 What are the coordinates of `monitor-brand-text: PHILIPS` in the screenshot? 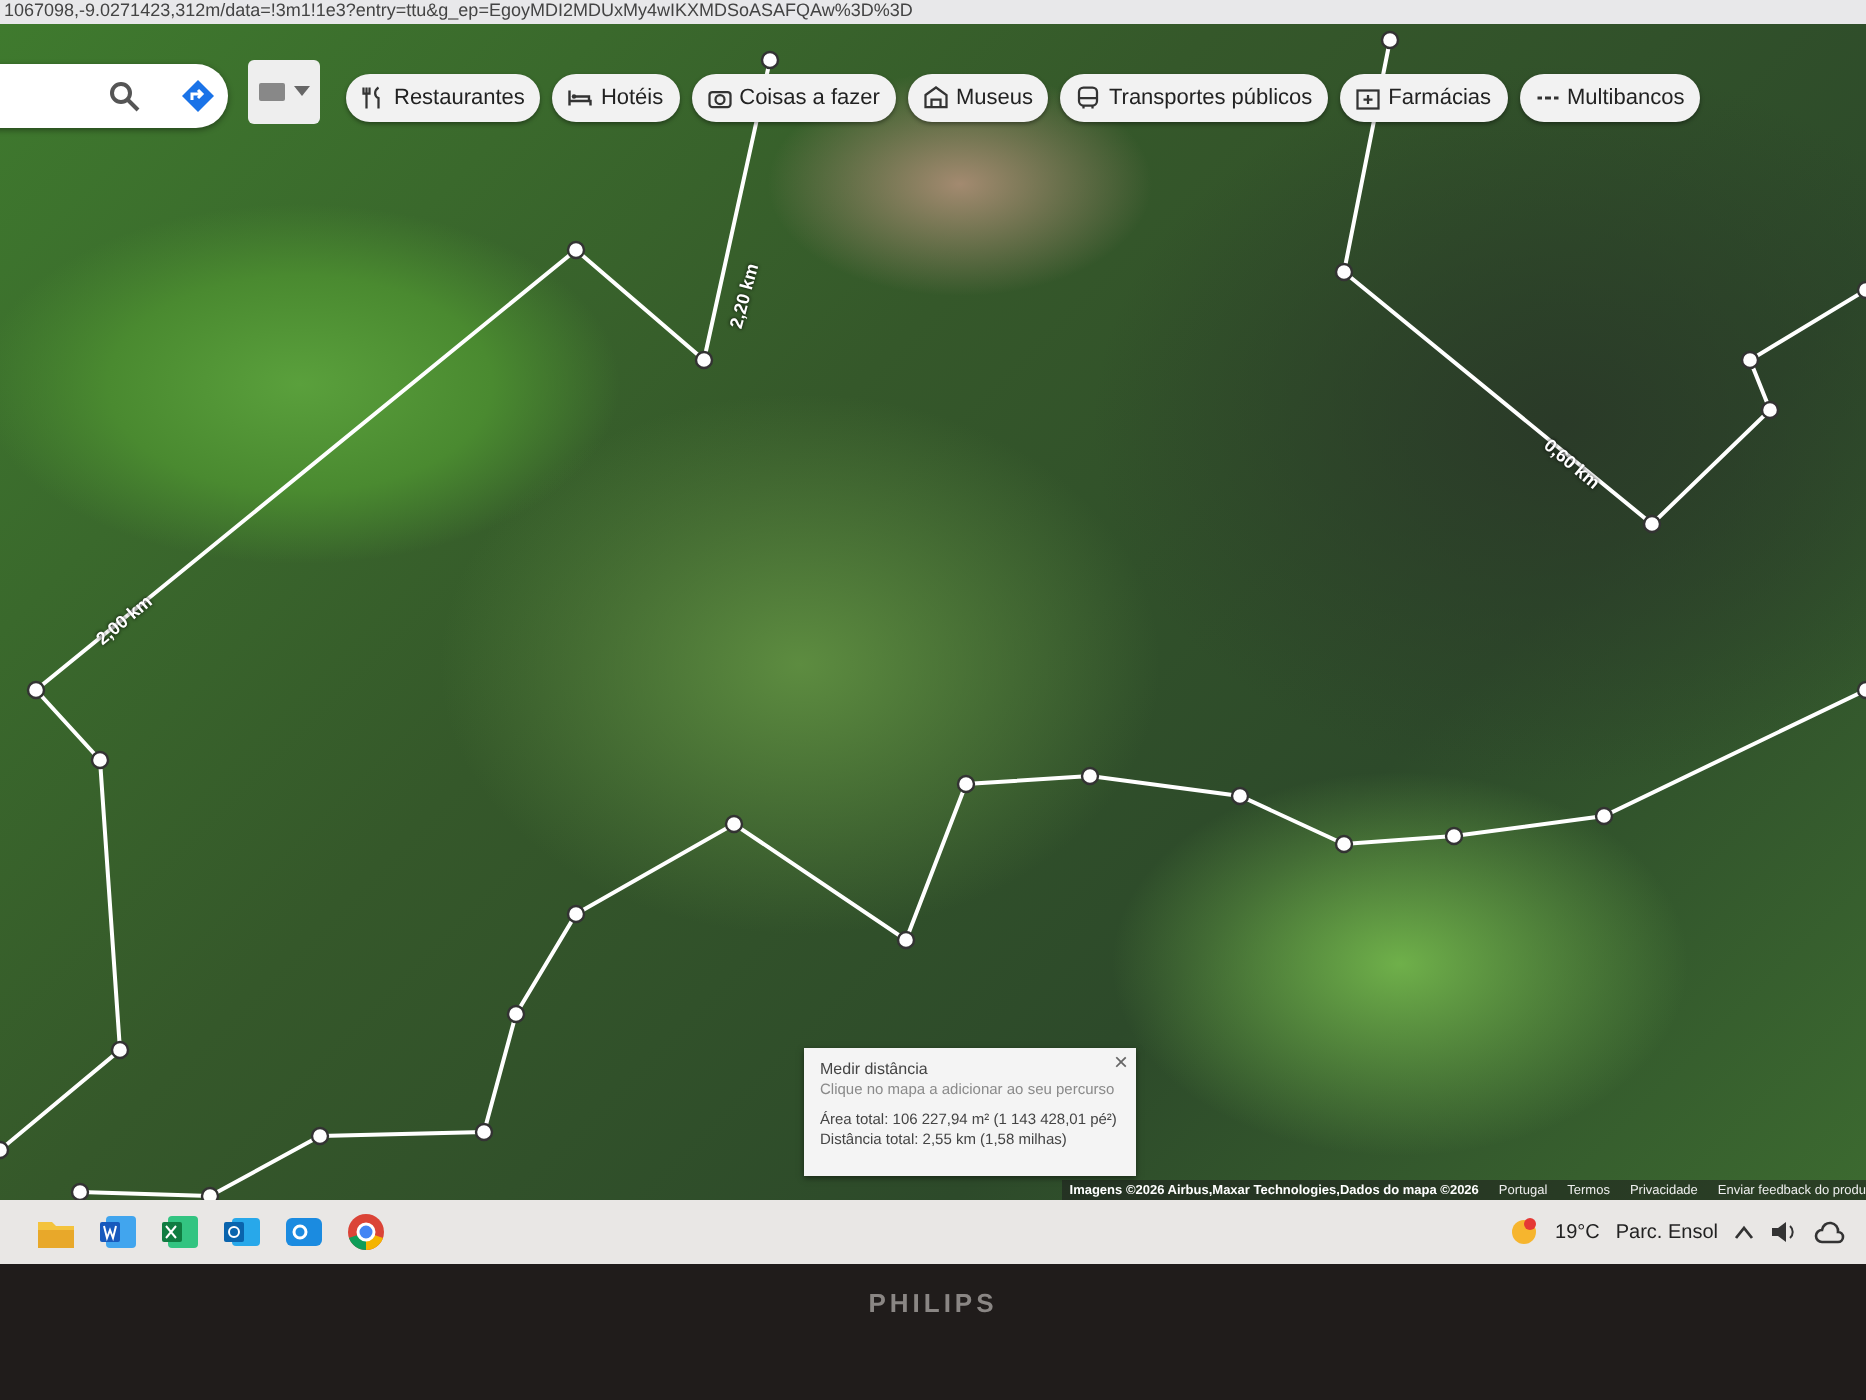 It's located at (933, 1304).